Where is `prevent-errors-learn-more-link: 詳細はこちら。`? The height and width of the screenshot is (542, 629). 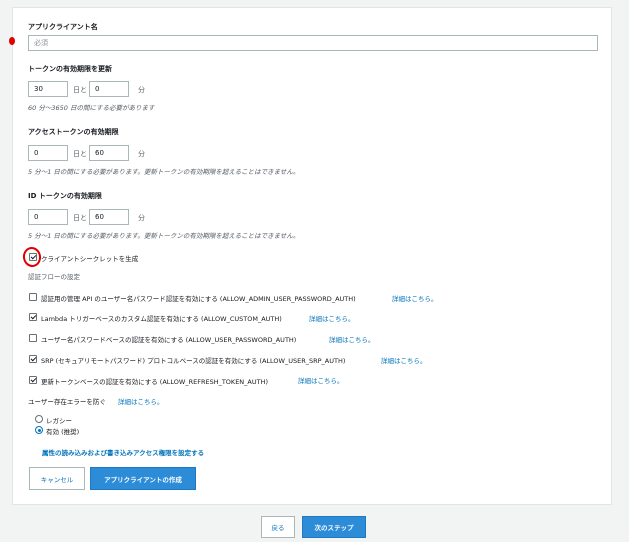 prevent-errors-learn-more-link: 詳細はこちら。 is located at coordinates (141, 401).